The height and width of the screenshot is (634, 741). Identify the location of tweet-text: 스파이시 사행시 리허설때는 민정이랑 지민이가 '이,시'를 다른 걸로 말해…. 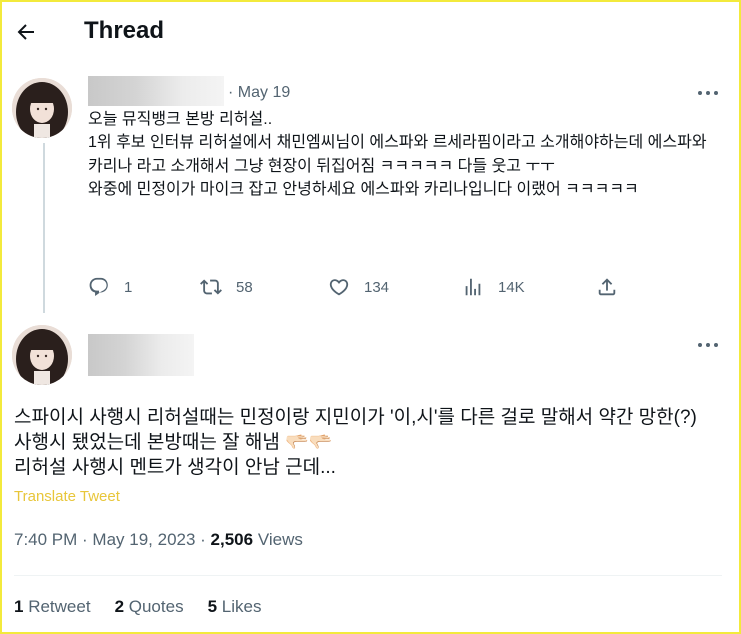
(355, 442).